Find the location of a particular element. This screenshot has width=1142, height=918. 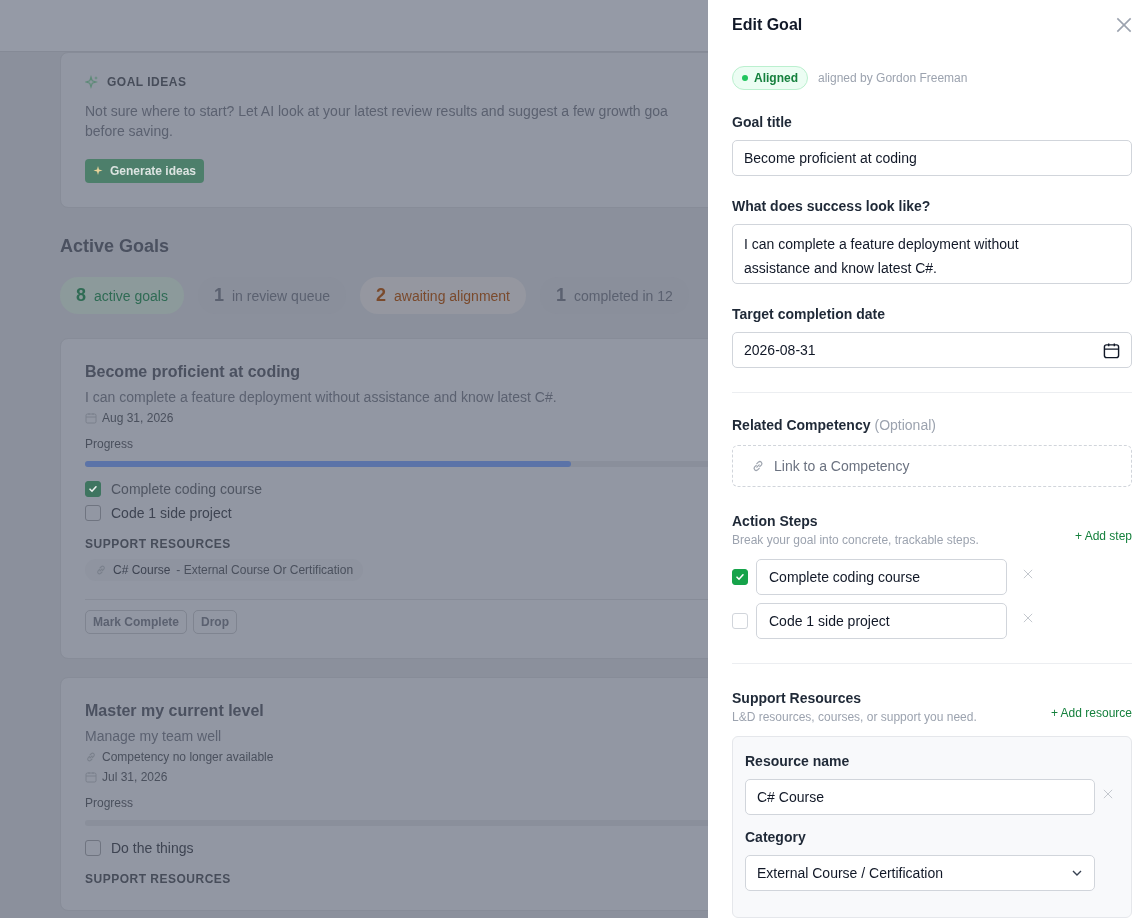

section-label: GOAL IDEAS is located at coordinates (147, 82).